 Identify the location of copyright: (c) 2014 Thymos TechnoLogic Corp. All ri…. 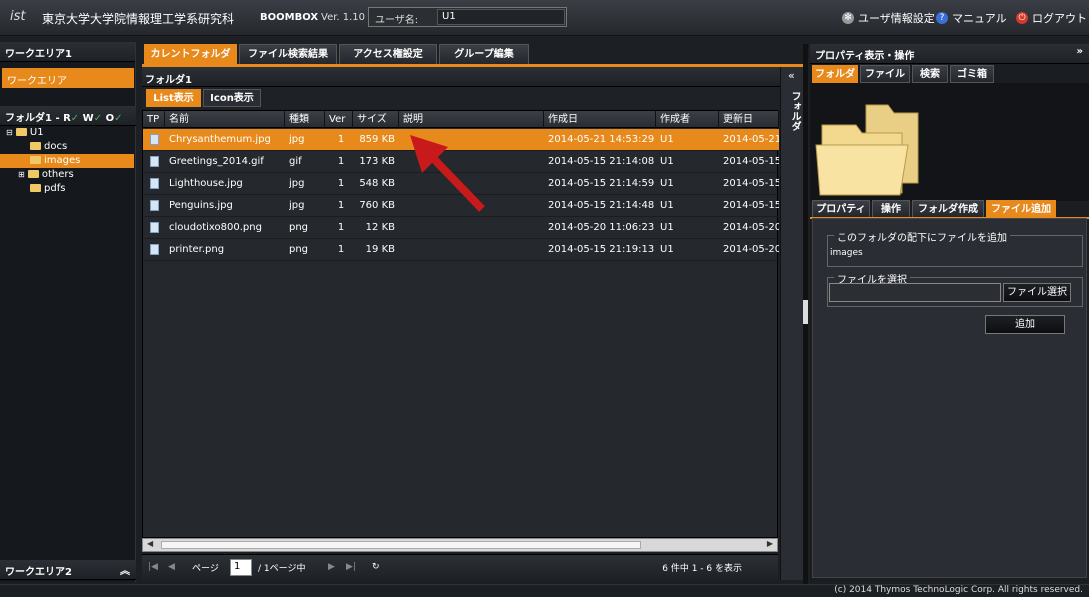
(958, 590).